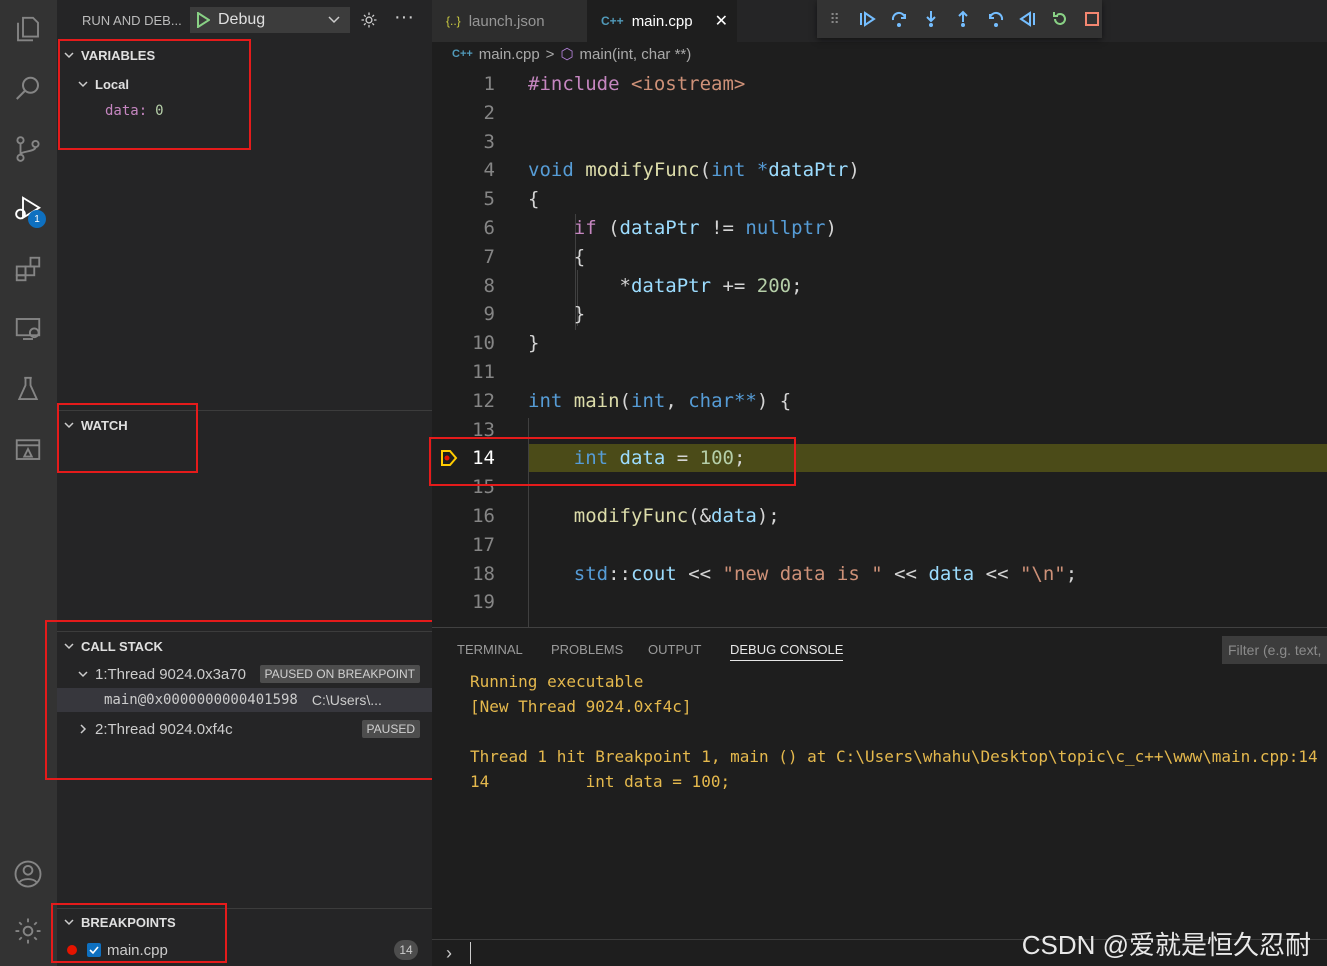  I want to click on line-number: 18, so click(477, 574).